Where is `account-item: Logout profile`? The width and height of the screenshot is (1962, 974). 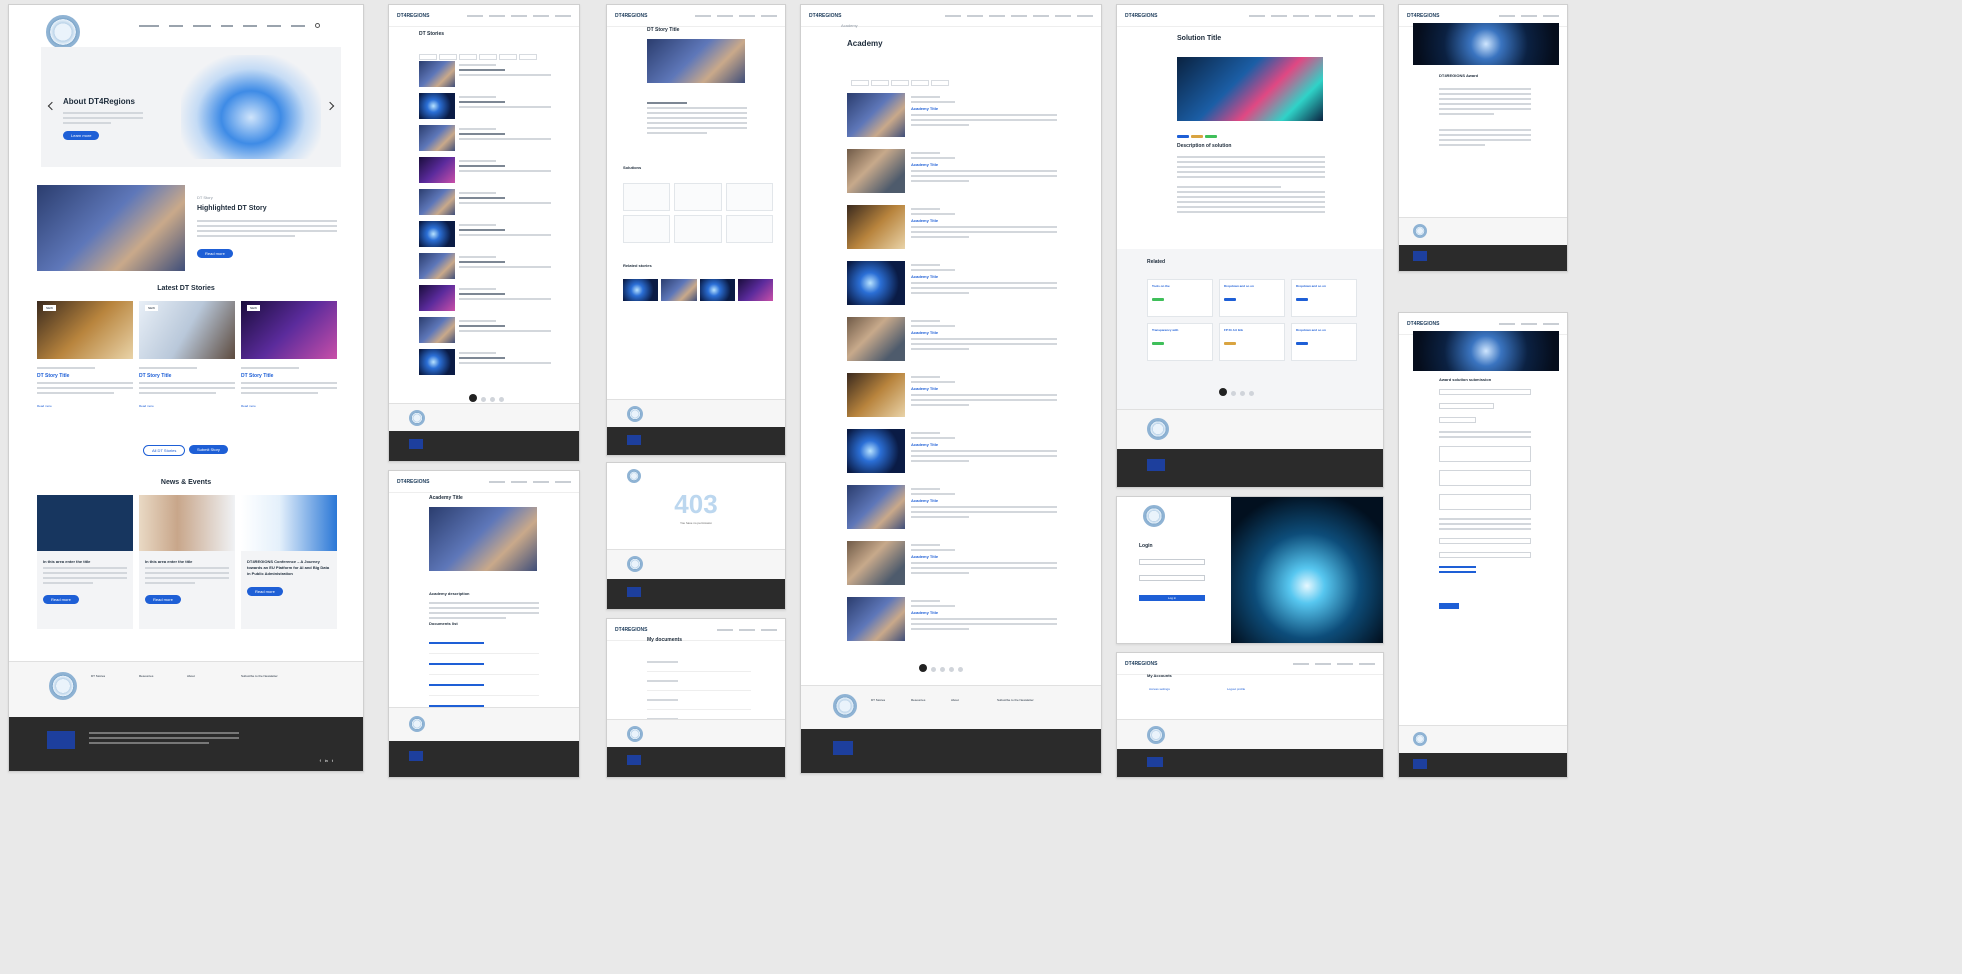
account-item: Logout profile is located at coordinates (1236, 689).